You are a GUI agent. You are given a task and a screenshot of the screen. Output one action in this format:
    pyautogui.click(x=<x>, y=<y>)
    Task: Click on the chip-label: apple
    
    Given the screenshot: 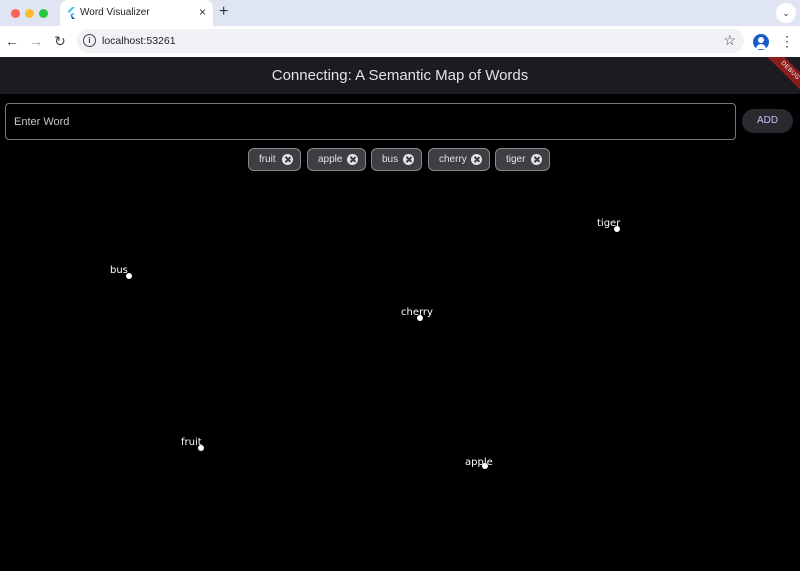 What is the action you would take?
    pyautogui.click(x=330, y=159)
    